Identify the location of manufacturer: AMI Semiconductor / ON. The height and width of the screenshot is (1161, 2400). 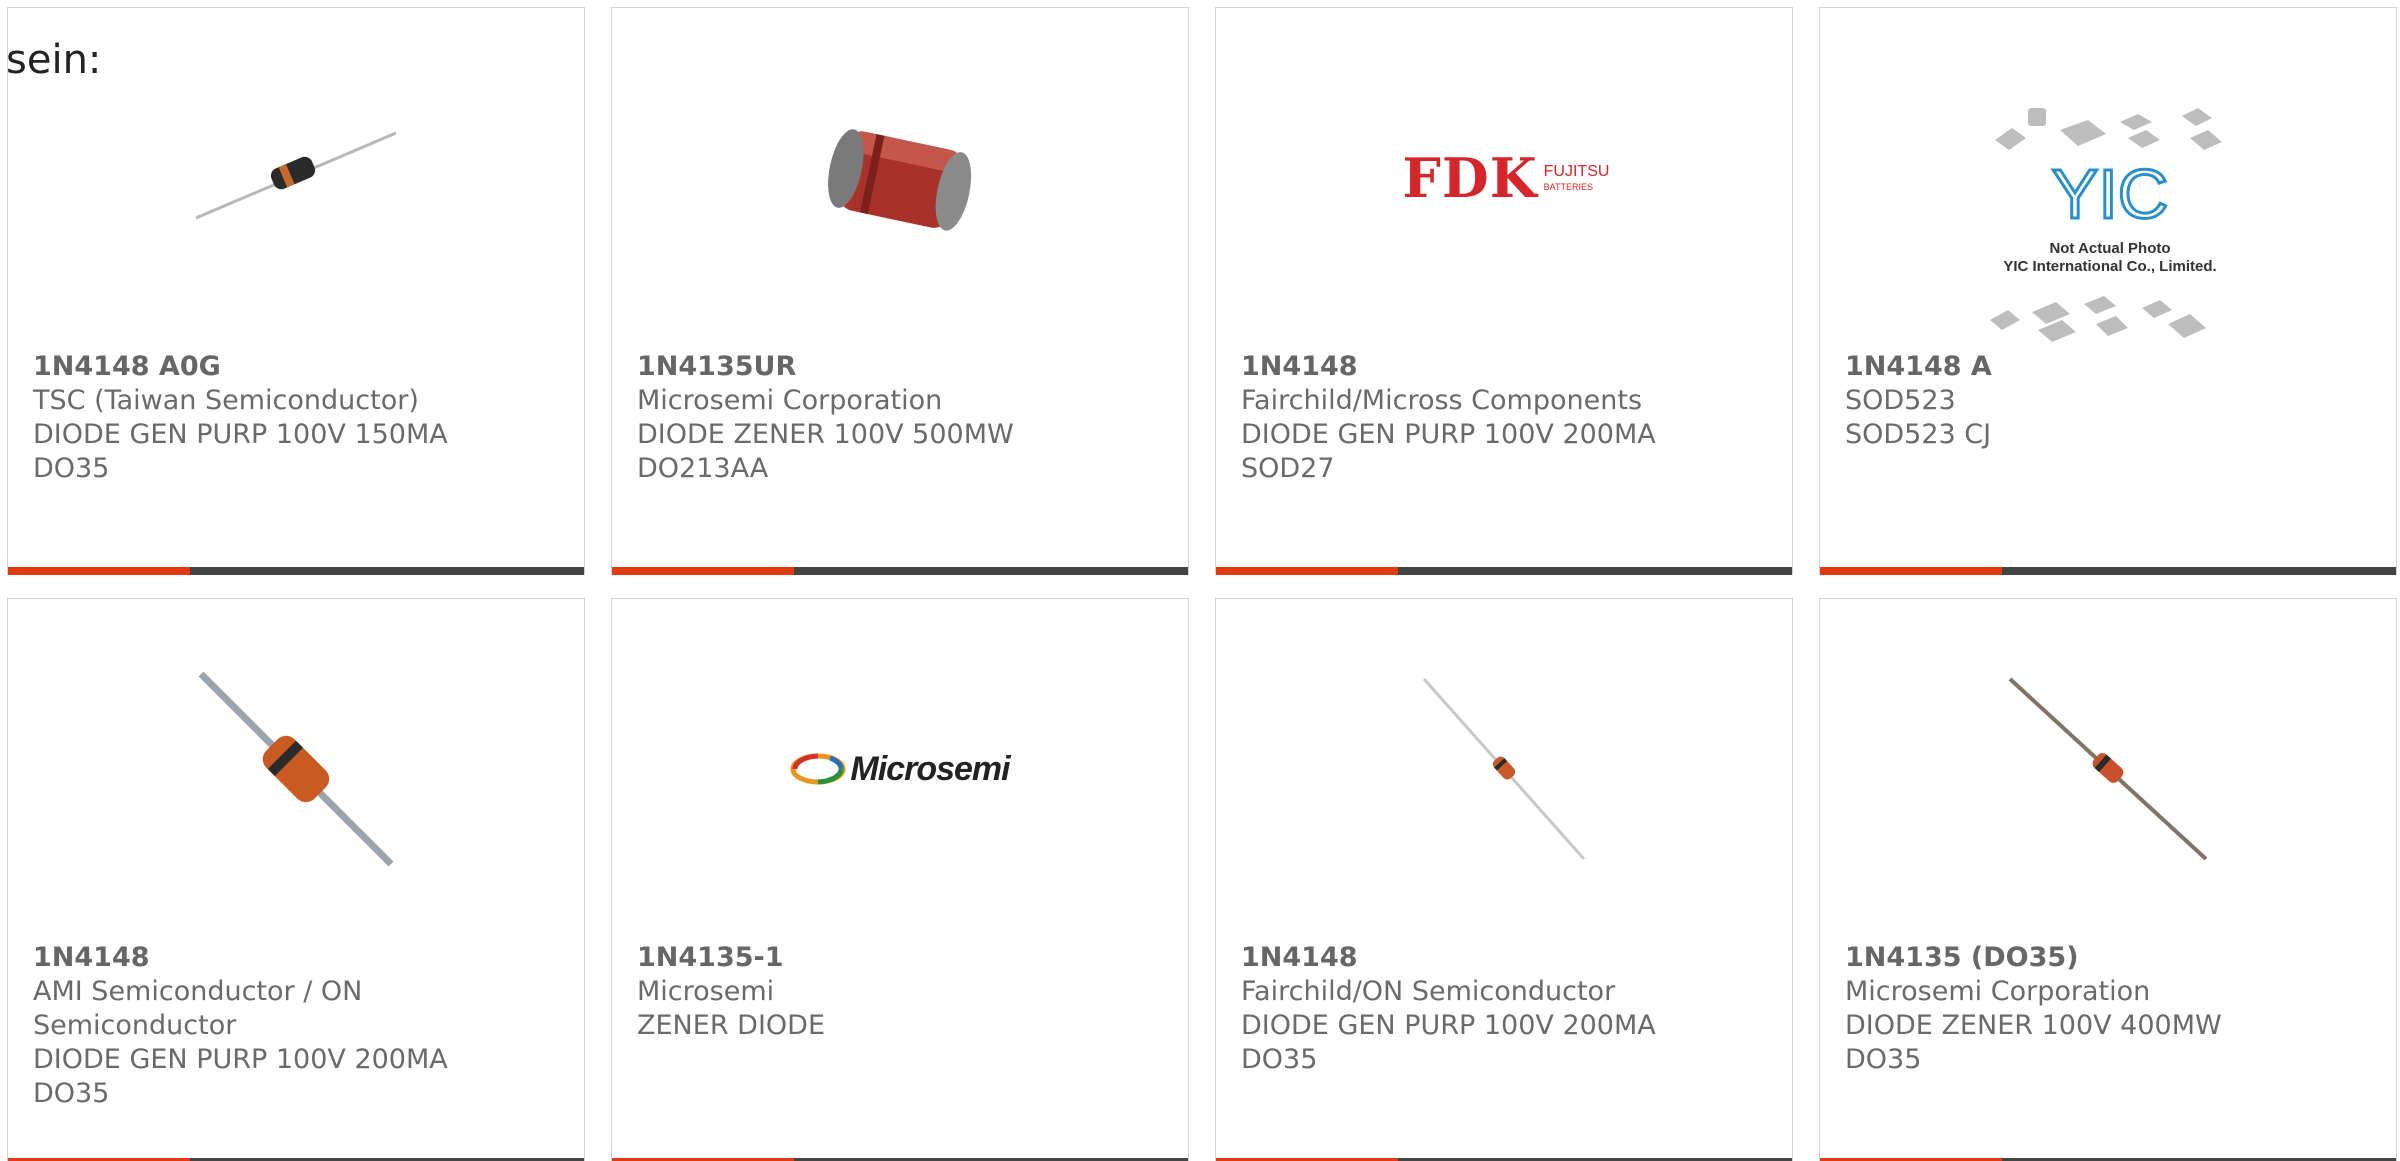
(198, 991).